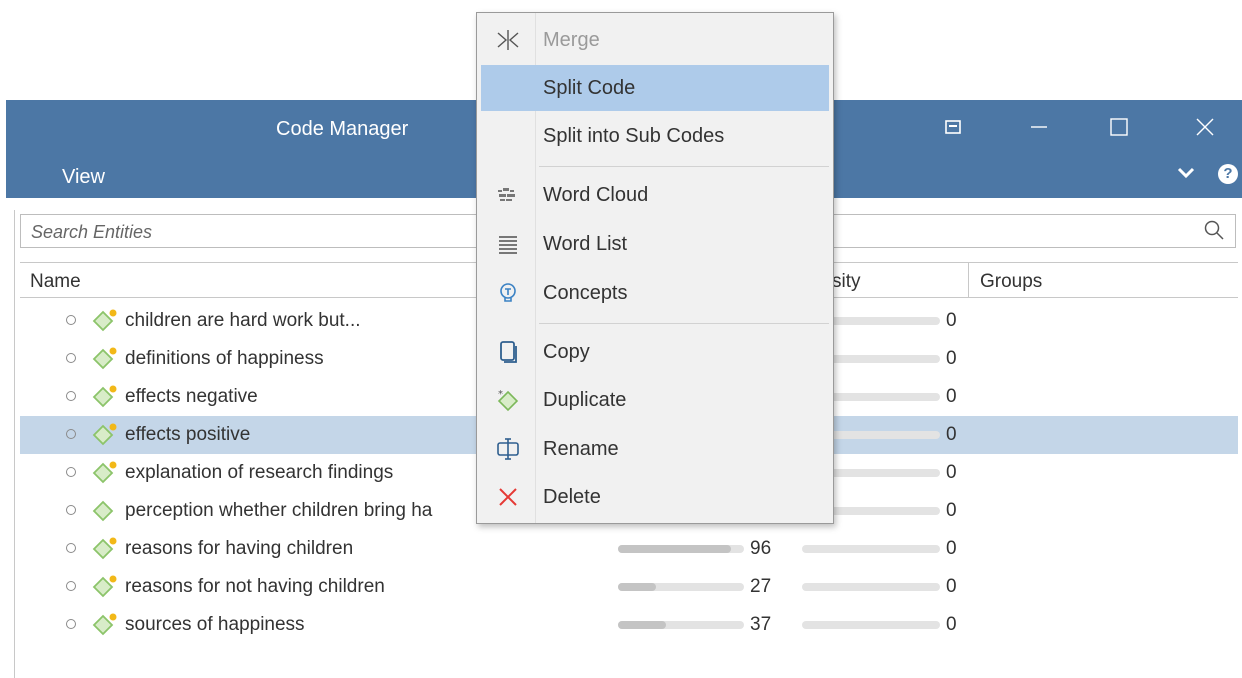  What do you see at coordinates (508, 400) in the screenshot?
I see `duplicate-code-icon: *` at bounding box center [508, 400].